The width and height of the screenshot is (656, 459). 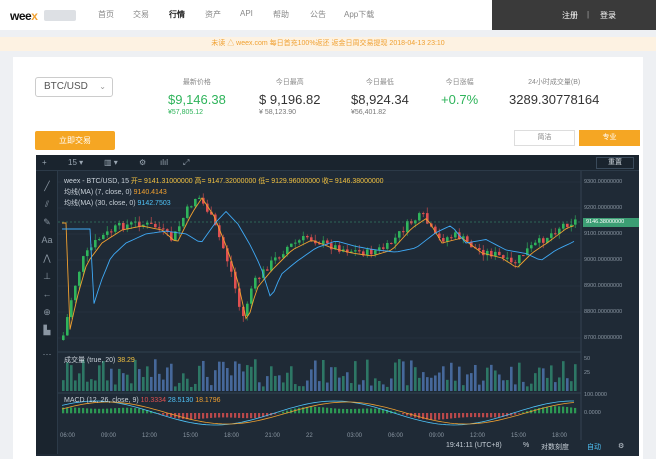 What do you see at coordinates (246, 13) in the screenshot?
I see `nav-api: API` at bounding box center [246, 13].